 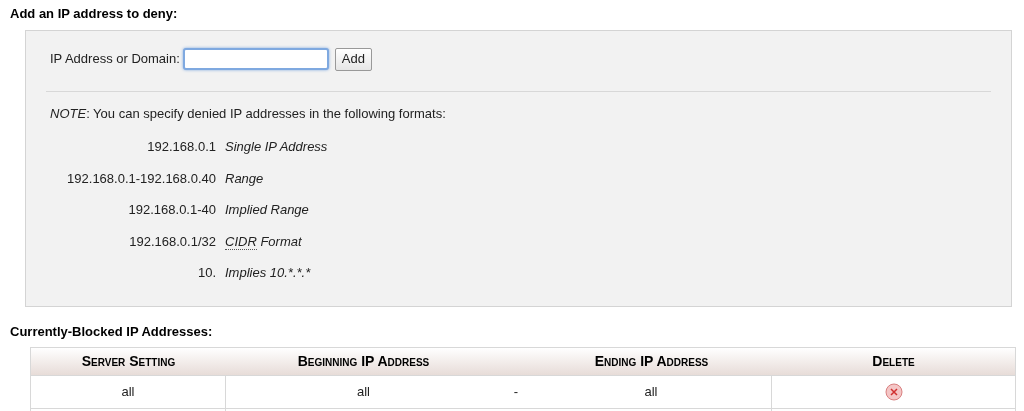 What do you see at coordinates (206, 273) in the screenshot?
I see `format-example: 10.` at bounding box center [206, 273].